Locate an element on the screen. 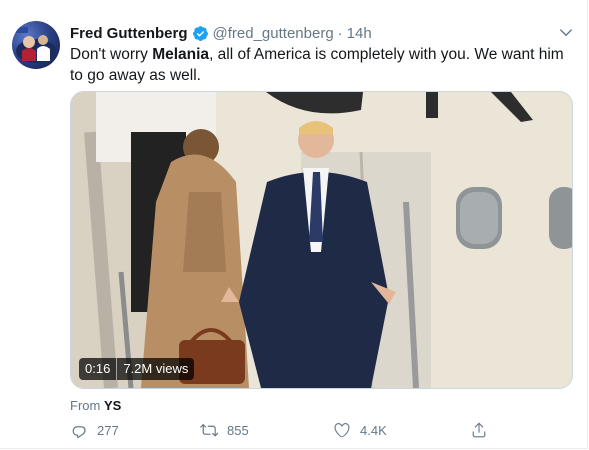 This screenshot has width=589, height=450. avatar is located at coordinates (36, 45).